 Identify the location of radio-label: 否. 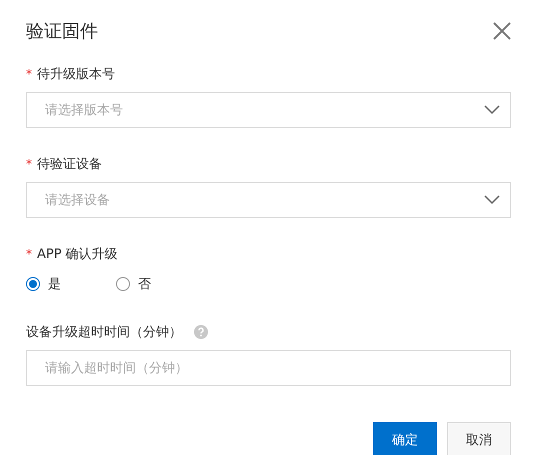
(144, 284).